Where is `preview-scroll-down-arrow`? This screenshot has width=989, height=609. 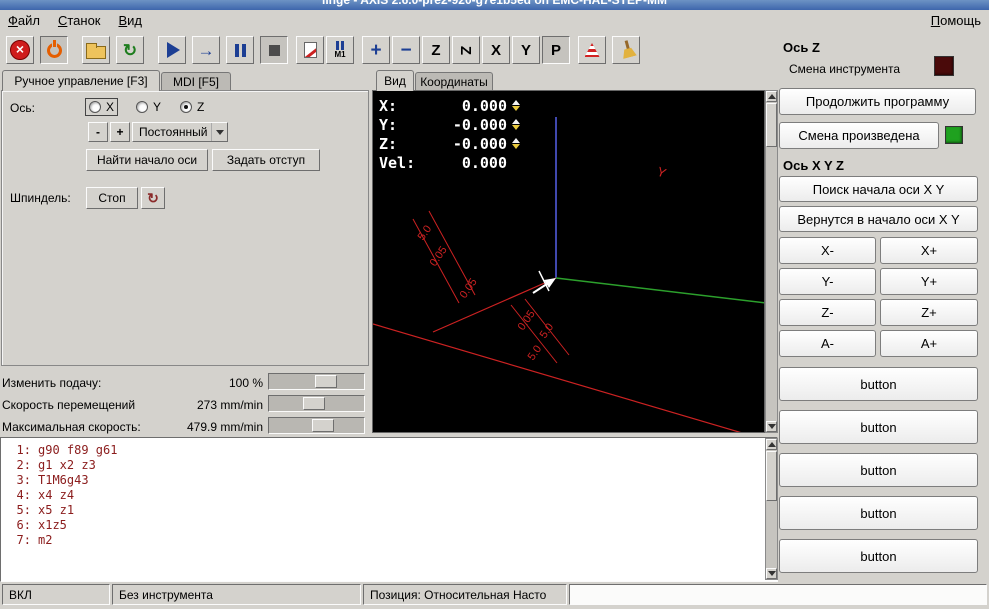
preview-scroll-down-arrow is located at coordinates (771, 426).